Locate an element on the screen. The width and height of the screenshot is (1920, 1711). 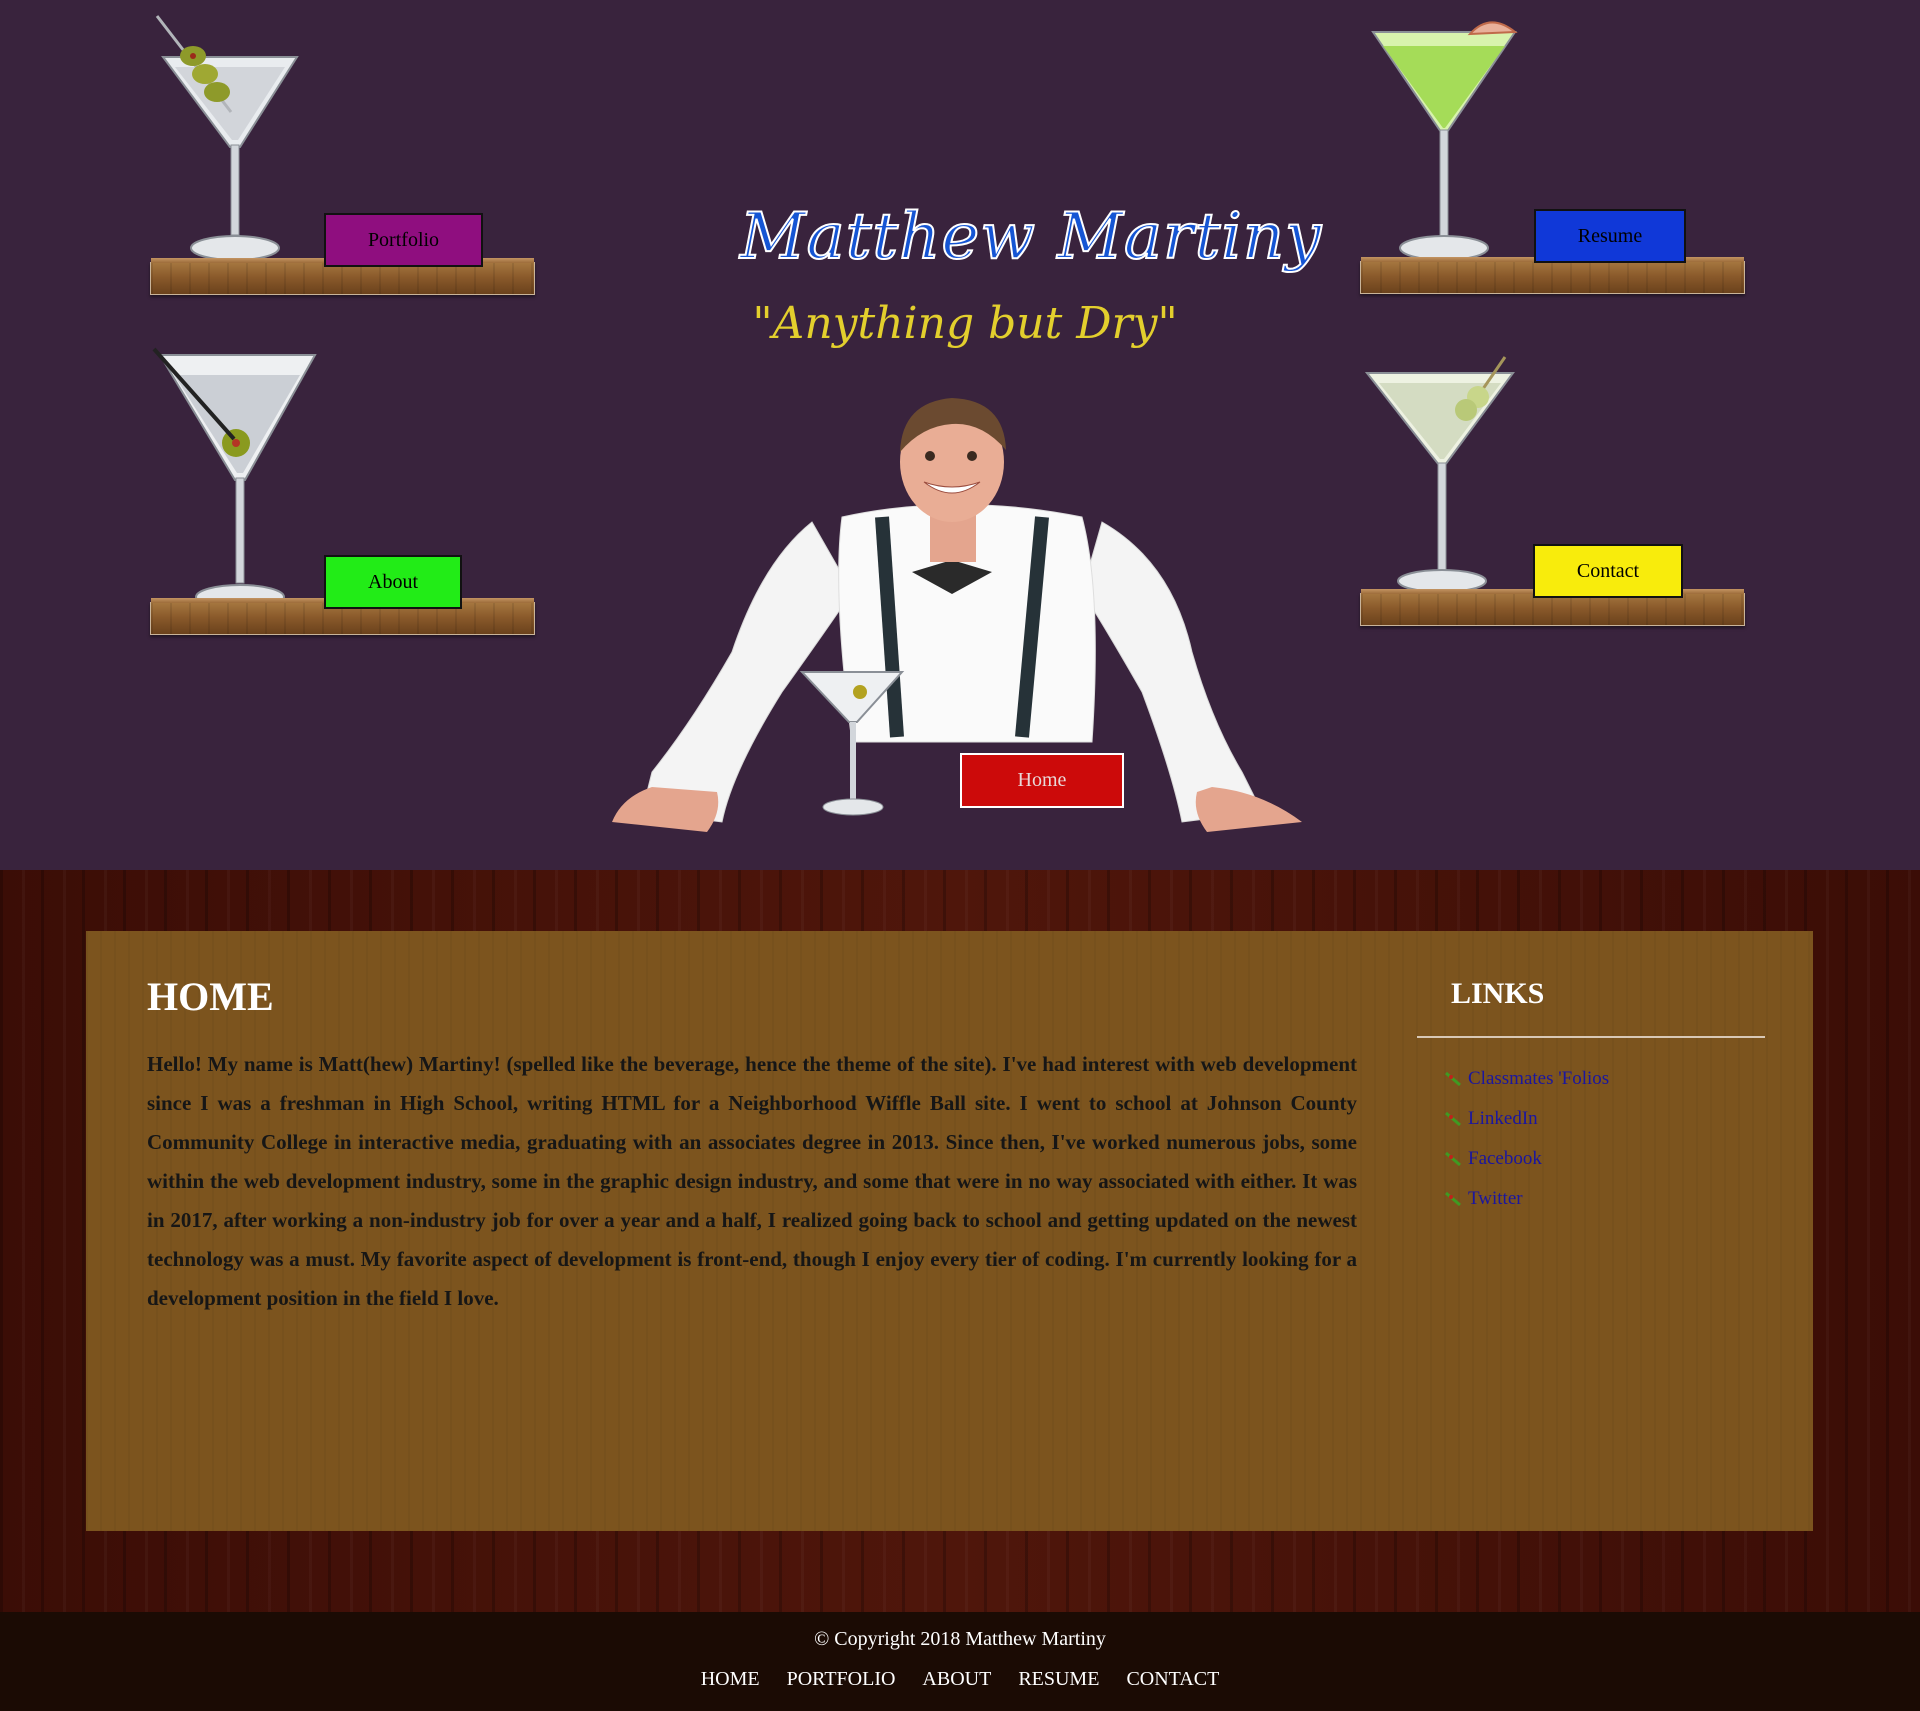
resume-button: Resume is located at coordinates (1610, 236).